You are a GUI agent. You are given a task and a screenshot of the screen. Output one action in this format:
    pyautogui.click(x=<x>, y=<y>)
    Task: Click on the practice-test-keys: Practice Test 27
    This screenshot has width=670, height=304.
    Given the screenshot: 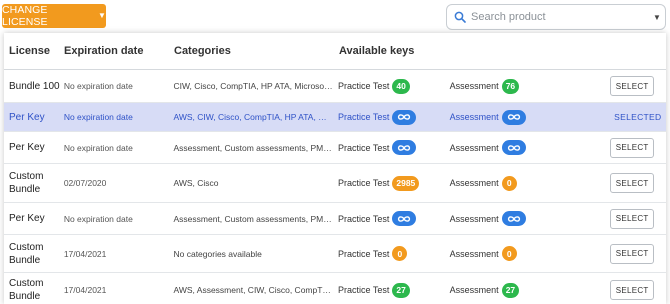 What is the action you would take?
    pyautogui.click(x=394, y=290)
    